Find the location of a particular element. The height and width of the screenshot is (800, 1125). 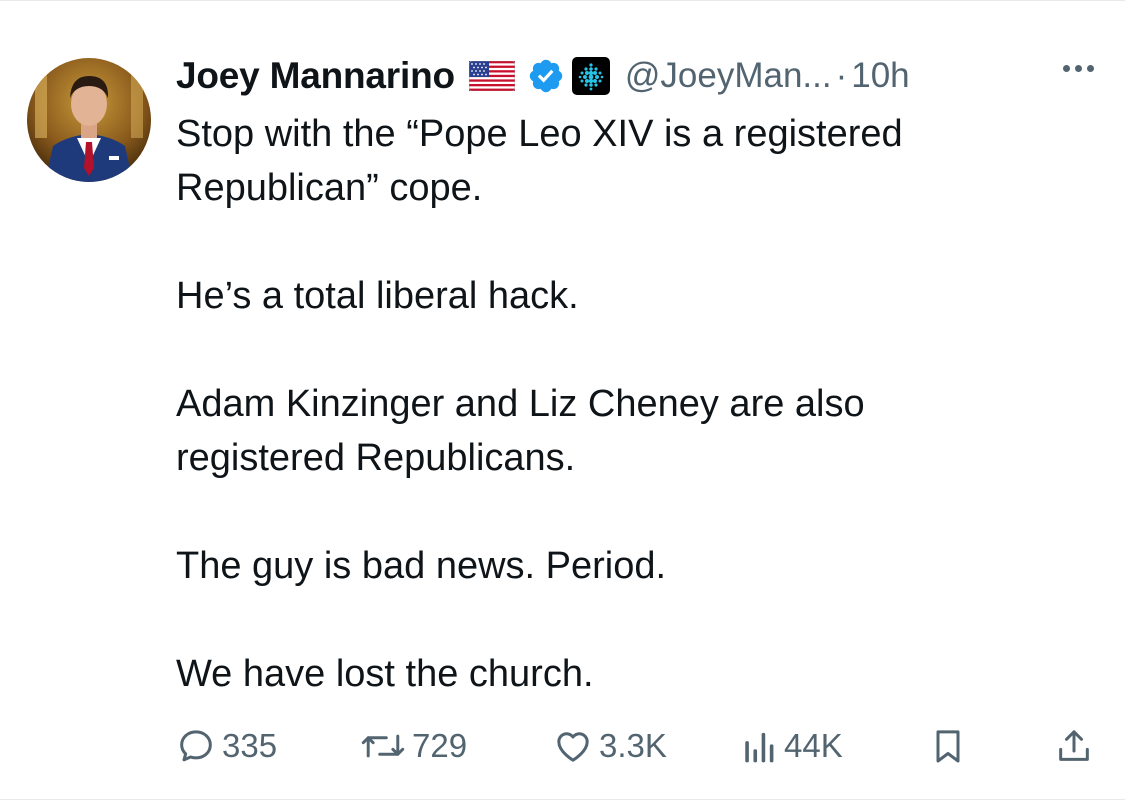

heart-icon is located at coordinates (573, 746).